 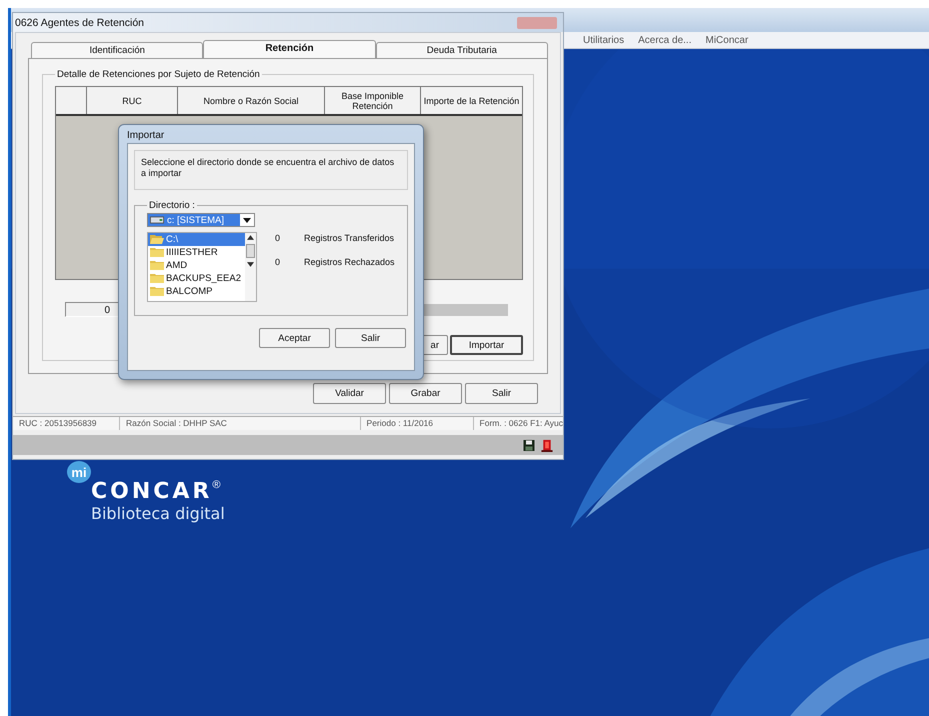 I want to click on column-header: Nombre o Razón Social, so click(x=251, y=100).